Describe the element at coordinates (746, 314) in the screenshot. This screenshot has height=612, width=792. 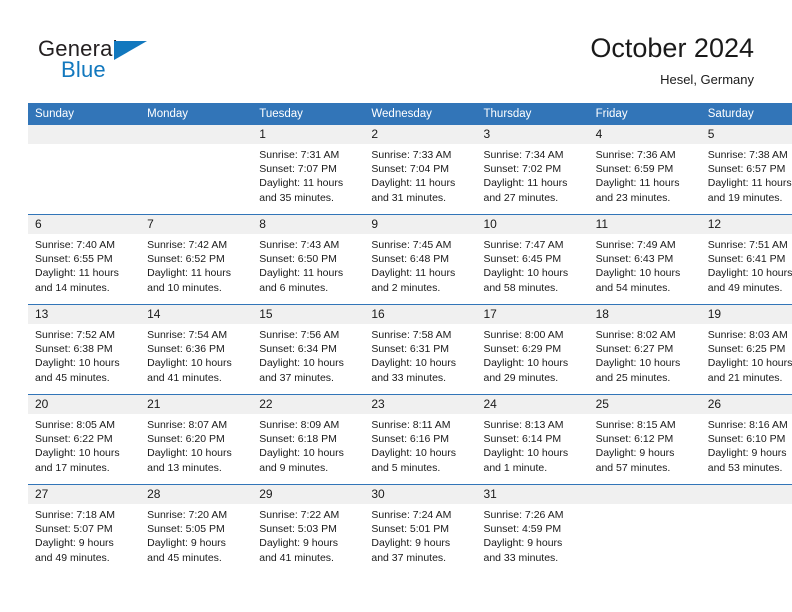
I see `day-number: 19` at that location.